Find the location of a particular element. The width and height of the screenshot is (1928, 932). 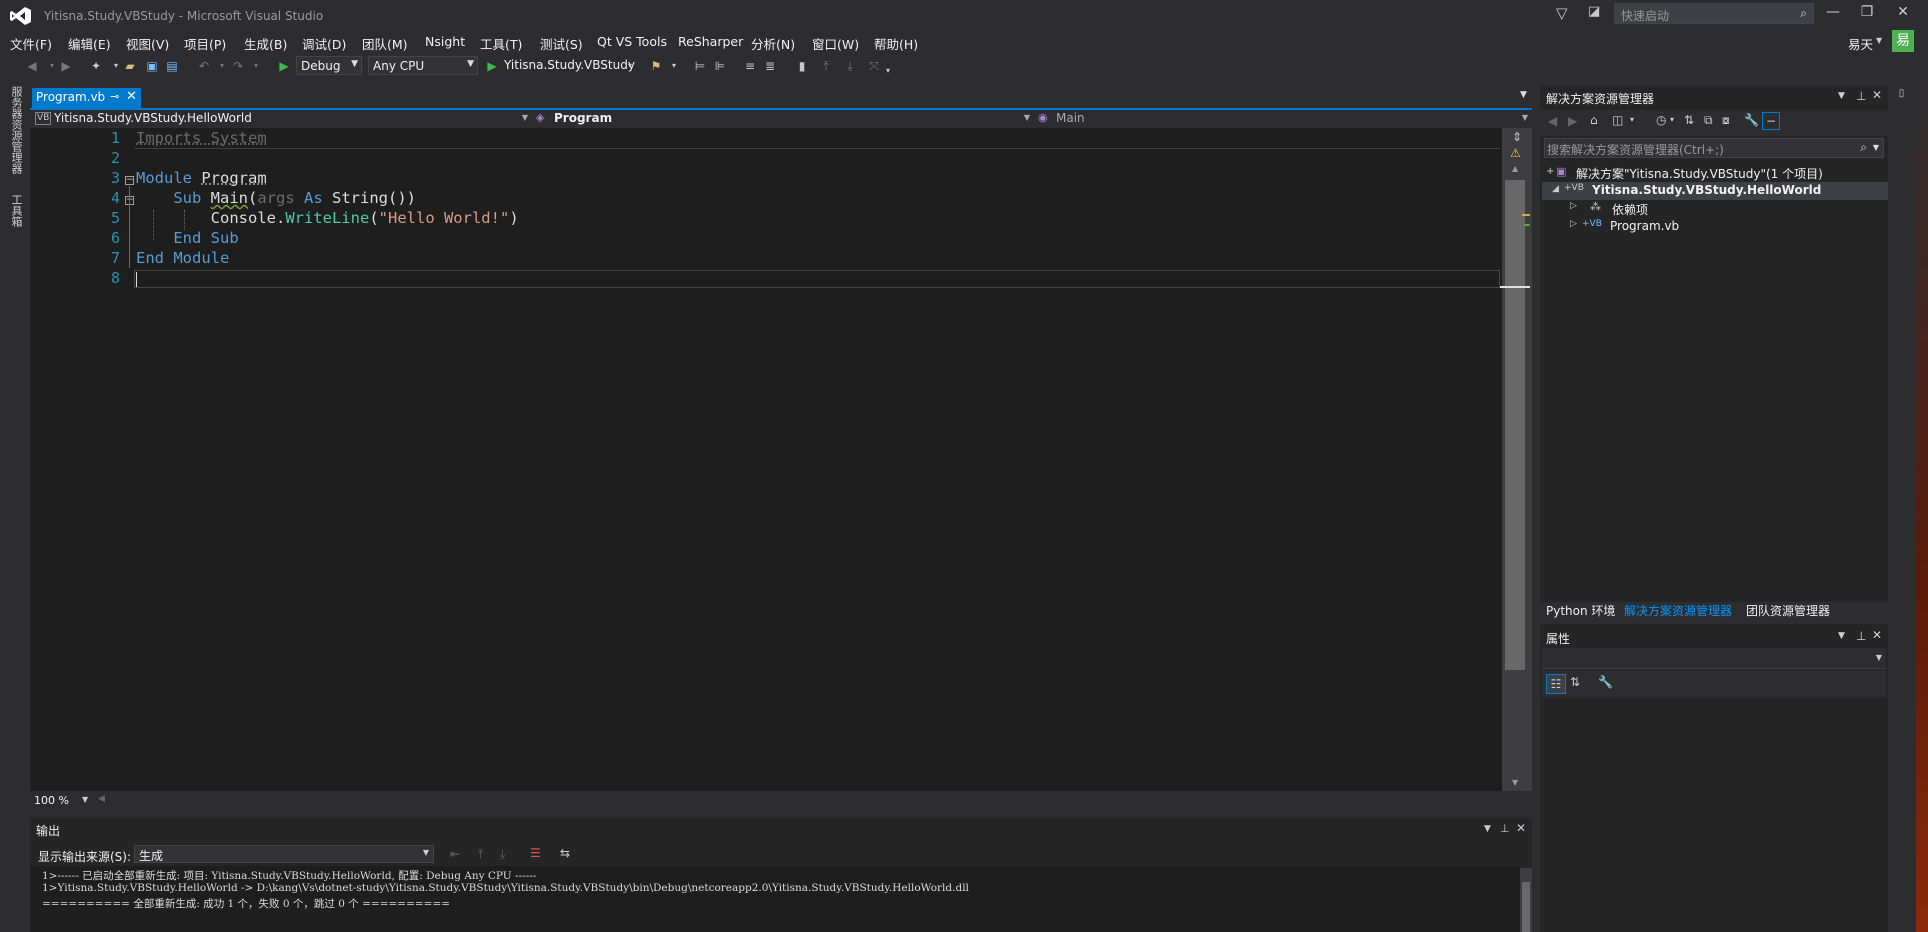

member-nav-dropdown: ◉ Main ▼ is located at coordinates (1284, 119).